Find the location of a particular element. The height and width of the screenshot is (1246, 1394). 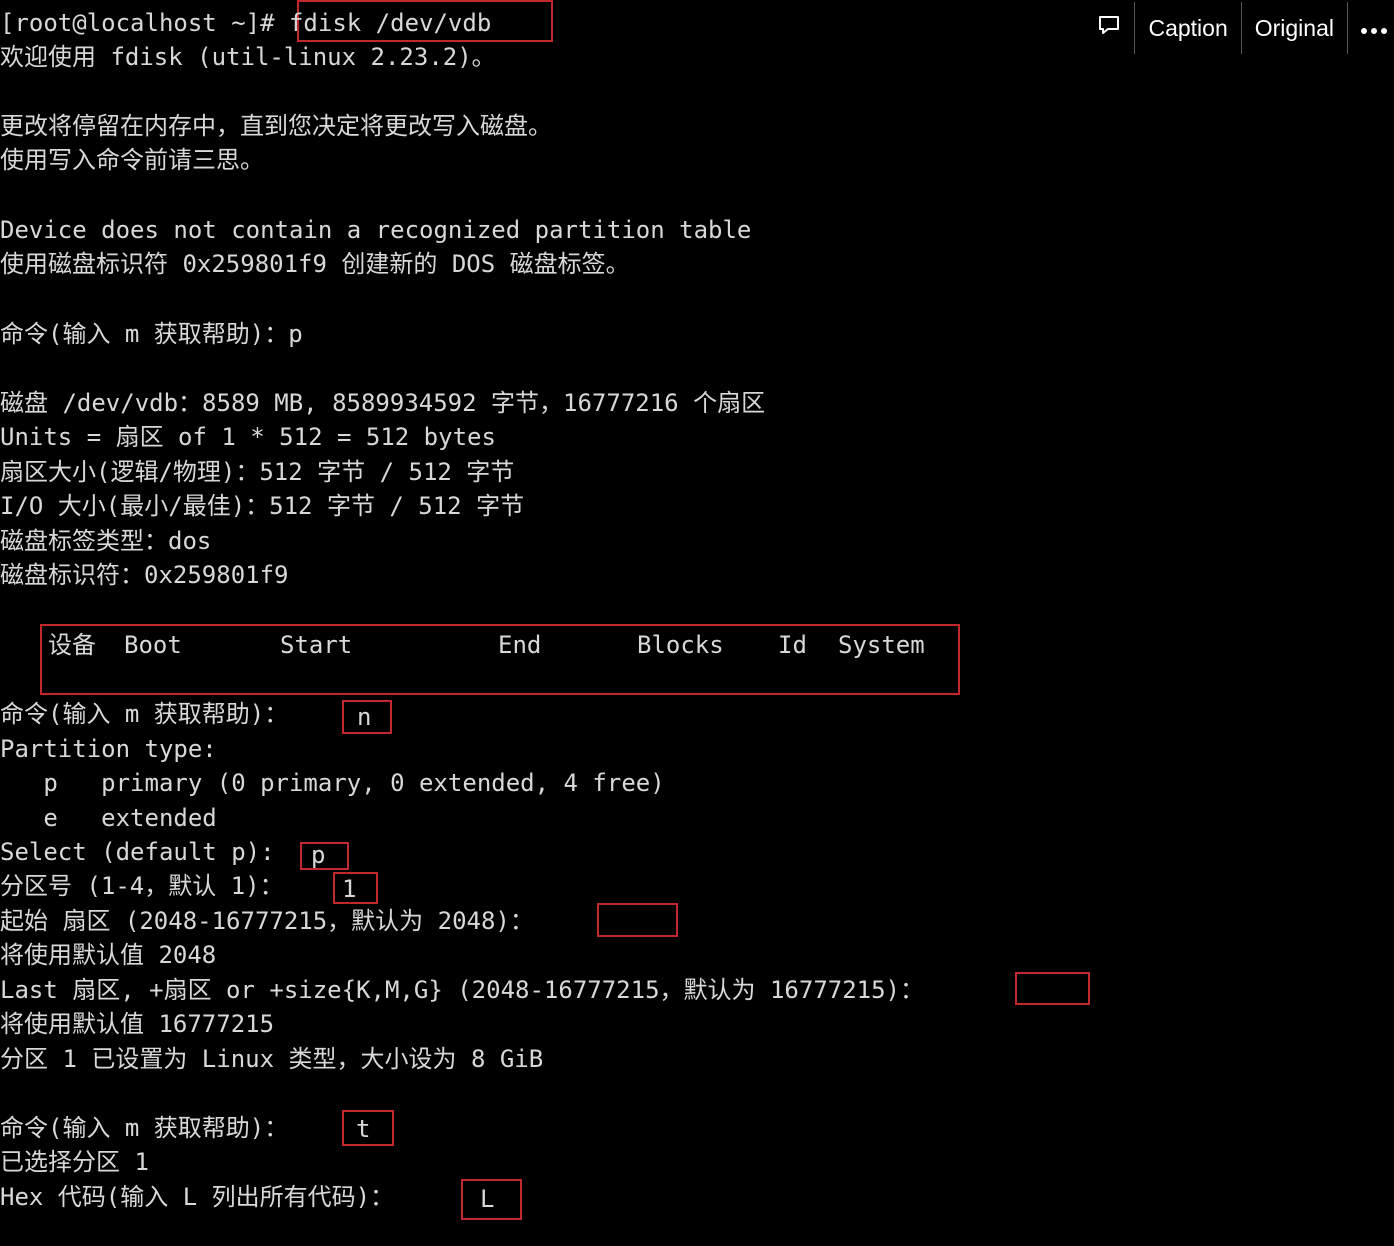

terminal-line: 磁盘标识符：0x259801f9 is located at coordinates (144, 575).